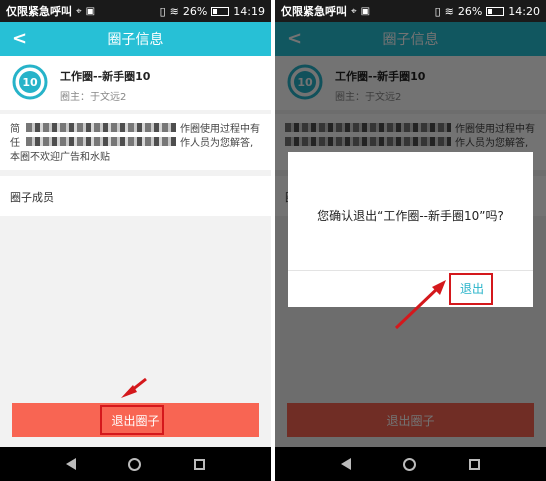 This screenshot has width=546, height=481. I want to click on description-line-2-start: 任, so click(15, 143).